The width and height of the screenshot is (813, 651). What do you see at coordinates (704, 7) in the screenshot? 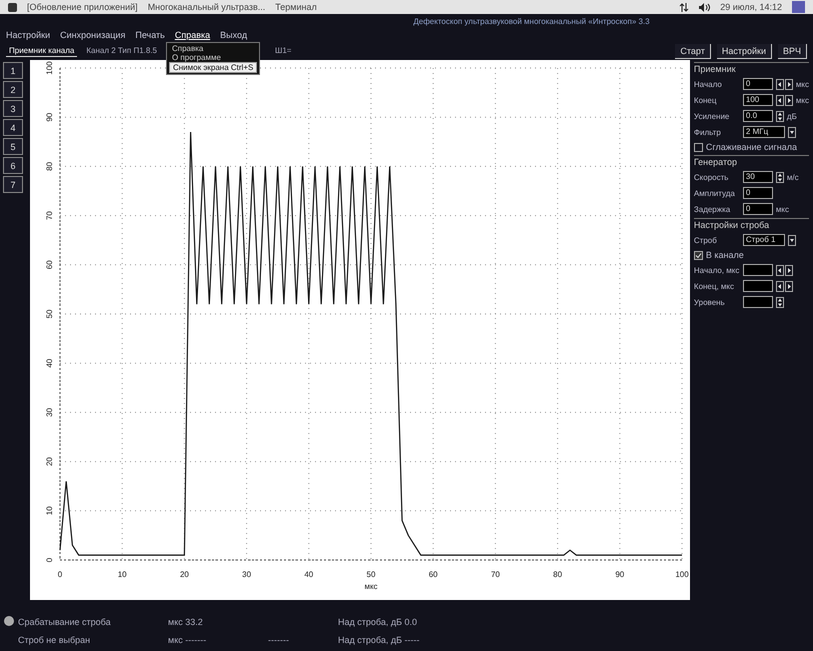
I see `speaker-icon` at bounding box center [704, 7].